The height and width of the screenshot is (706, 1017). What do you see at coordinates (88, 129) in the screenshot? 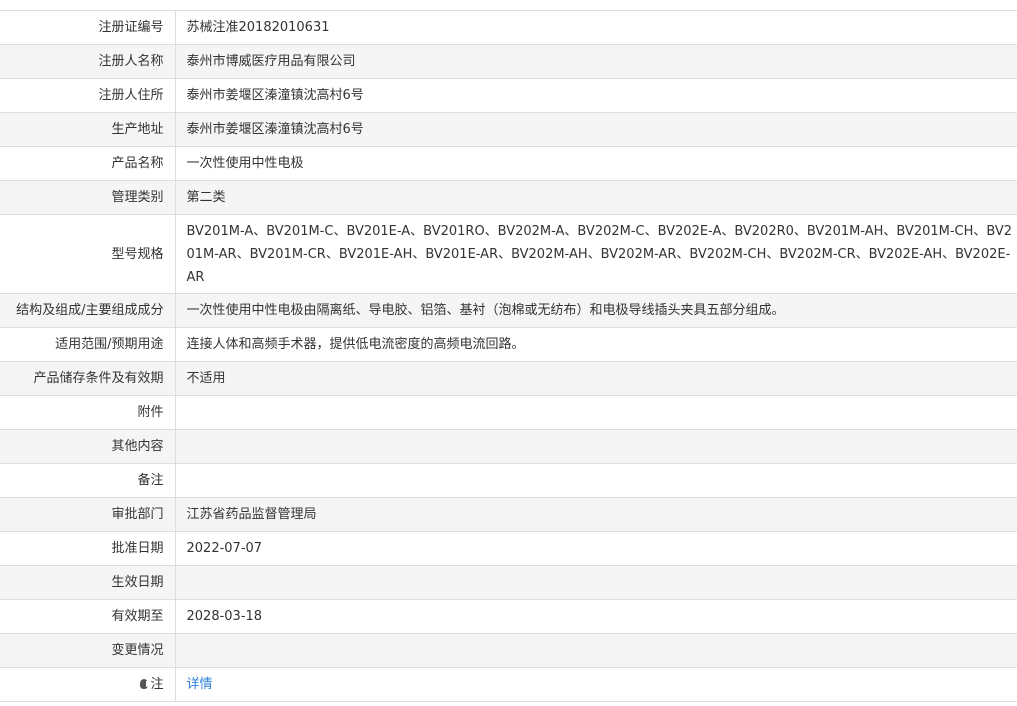
I see `field-label: 生产地址` at bounding box center [88, 129].